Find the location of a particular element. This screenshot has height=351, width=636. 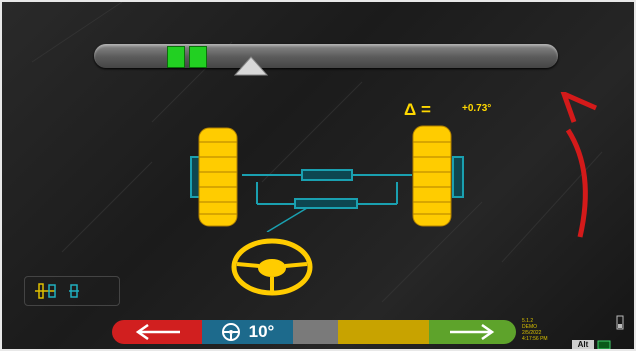

battery-icon is located at coordinates (620, 322).